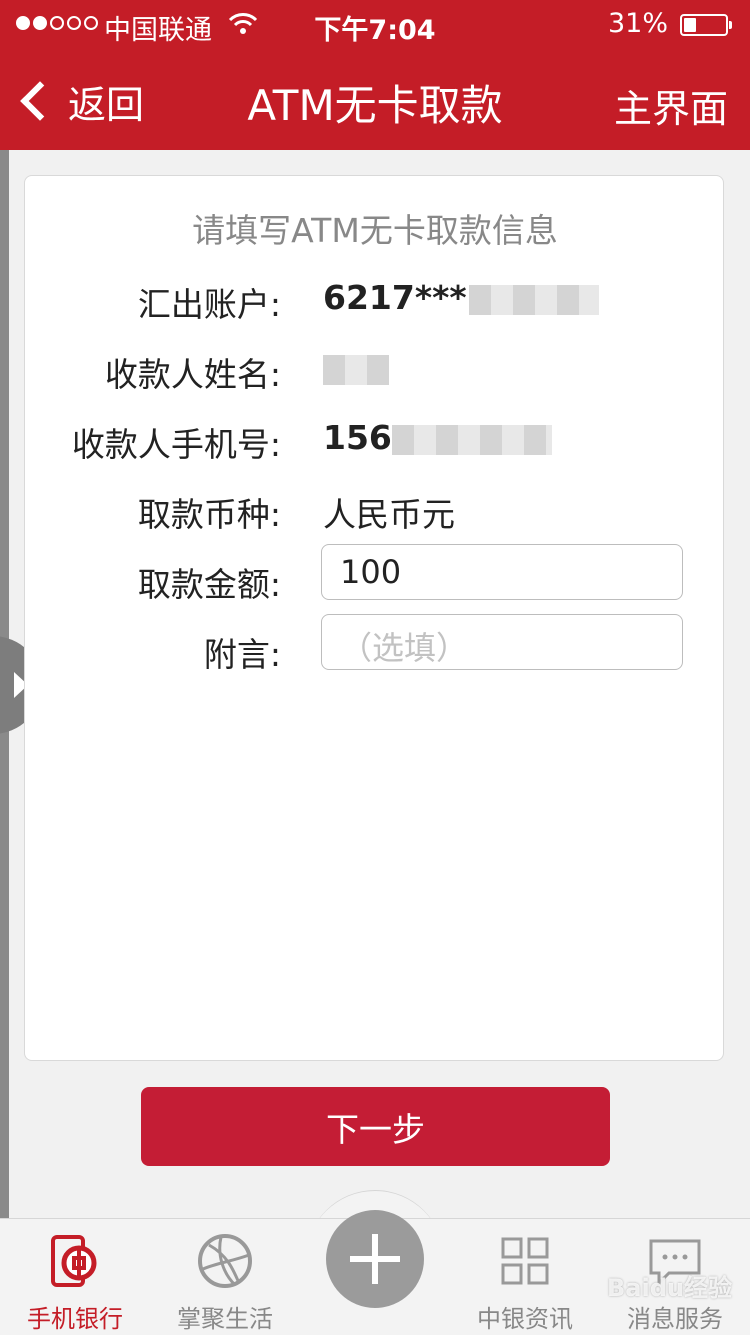  I want to click on payee-phone-value: 156, so click(437, 437).